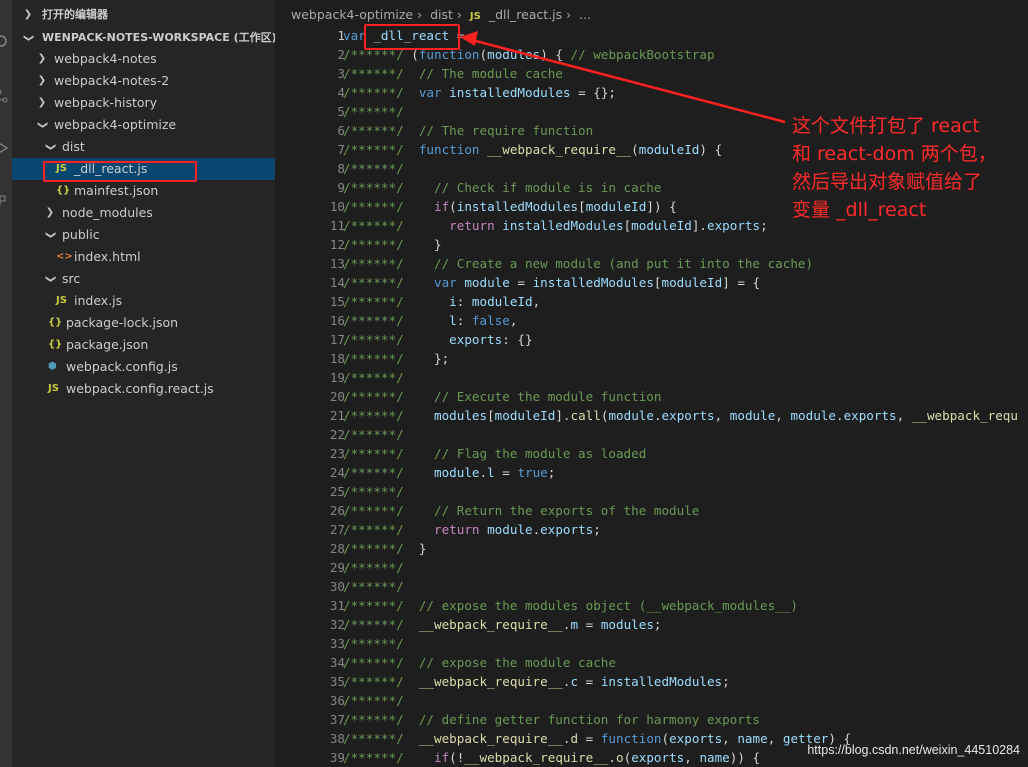  Describe the element at coordinates (651, 377) in the screenshot. I see `code-line: 19/******/` at that location.